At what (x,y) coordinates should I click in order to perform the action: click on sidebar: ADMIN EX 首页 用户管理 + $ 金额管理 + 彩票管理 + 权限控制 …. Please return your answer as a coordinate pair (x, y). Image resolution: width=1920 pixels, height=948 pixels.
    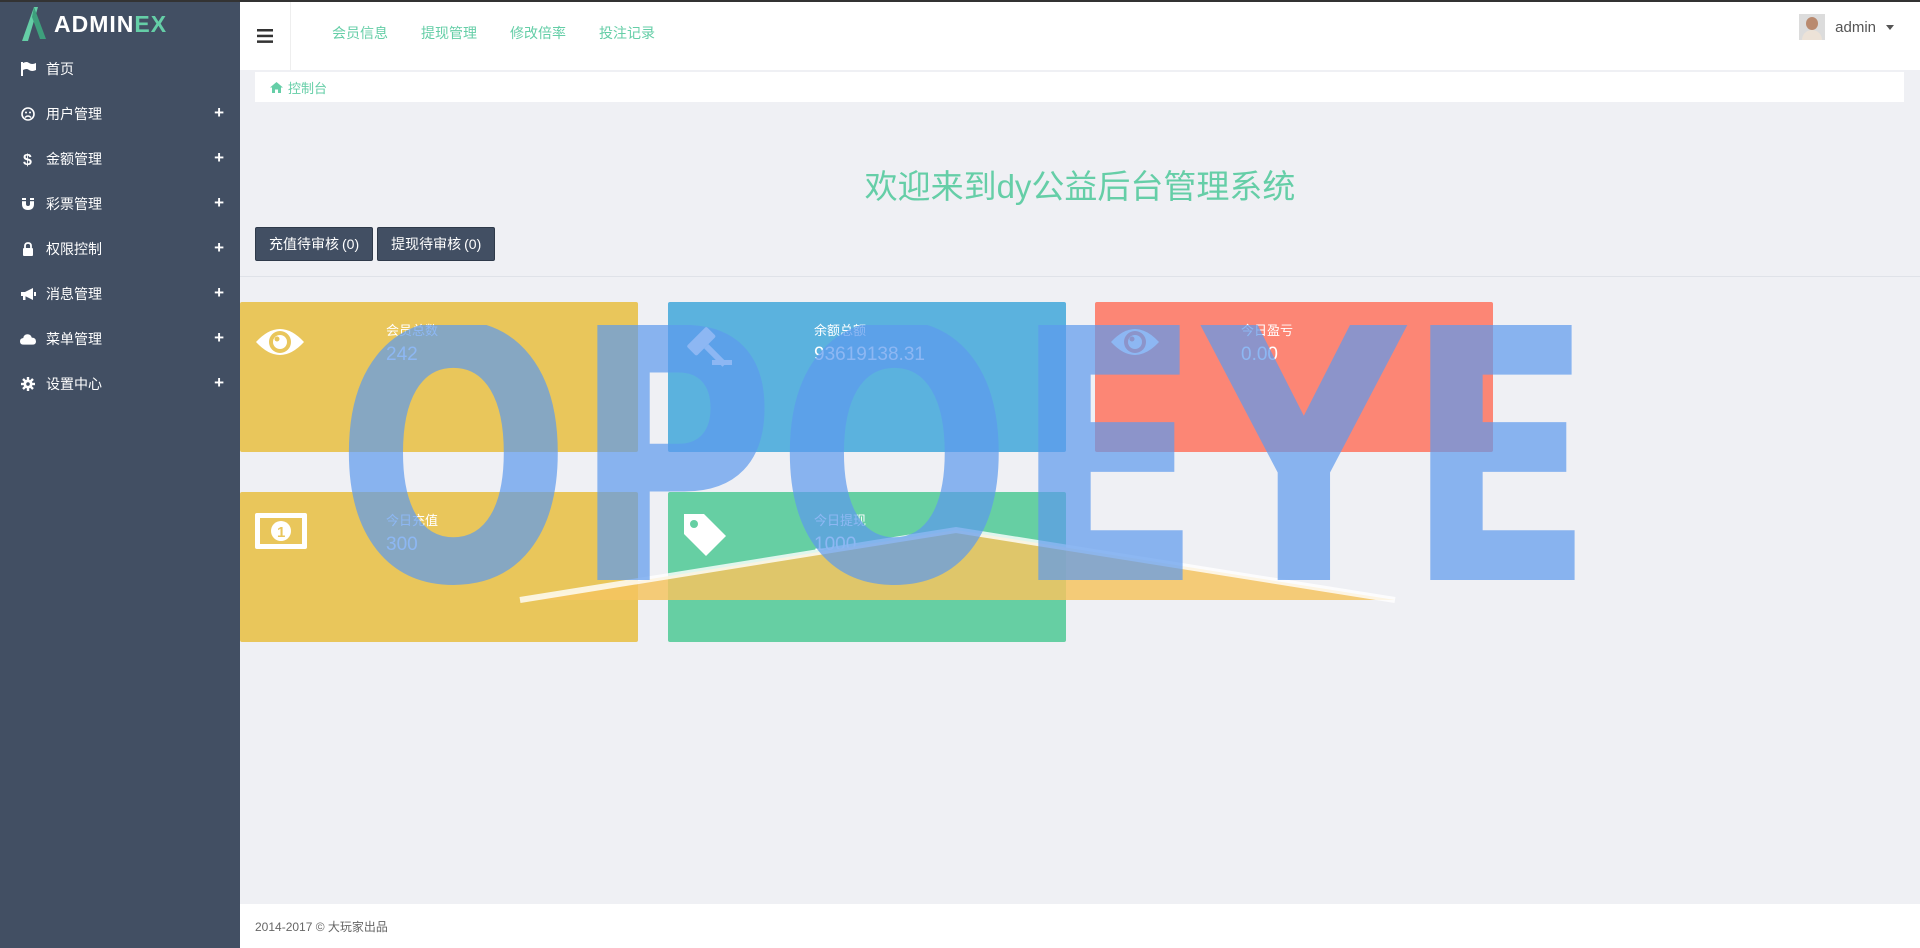
    Looking at the image, I should click on (120, 475).